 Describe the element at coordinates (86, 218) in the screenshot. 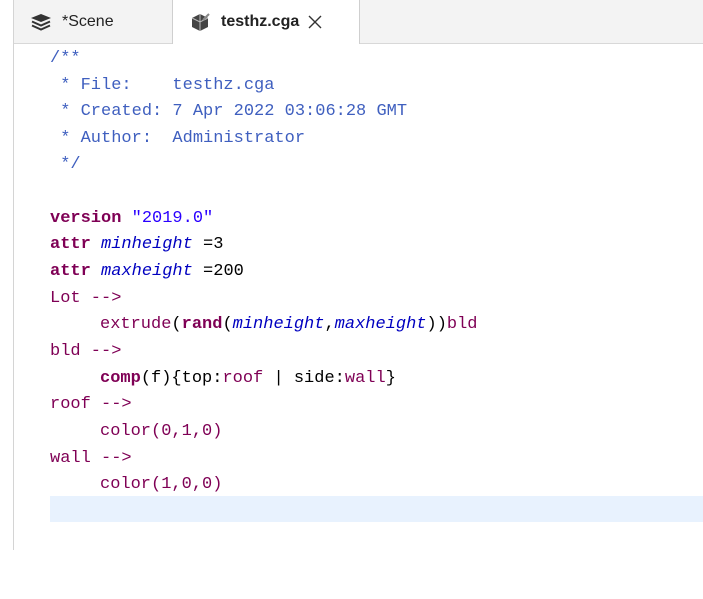

I see `keyword: version` at that location.